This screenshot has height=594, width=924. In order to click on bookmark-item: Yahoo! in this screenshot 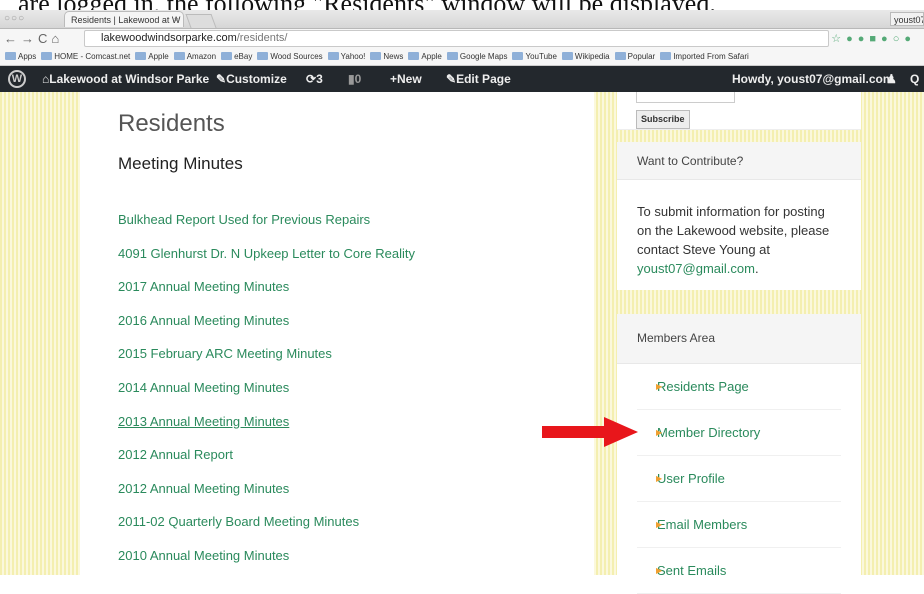, I will do `click(346, 57)`.